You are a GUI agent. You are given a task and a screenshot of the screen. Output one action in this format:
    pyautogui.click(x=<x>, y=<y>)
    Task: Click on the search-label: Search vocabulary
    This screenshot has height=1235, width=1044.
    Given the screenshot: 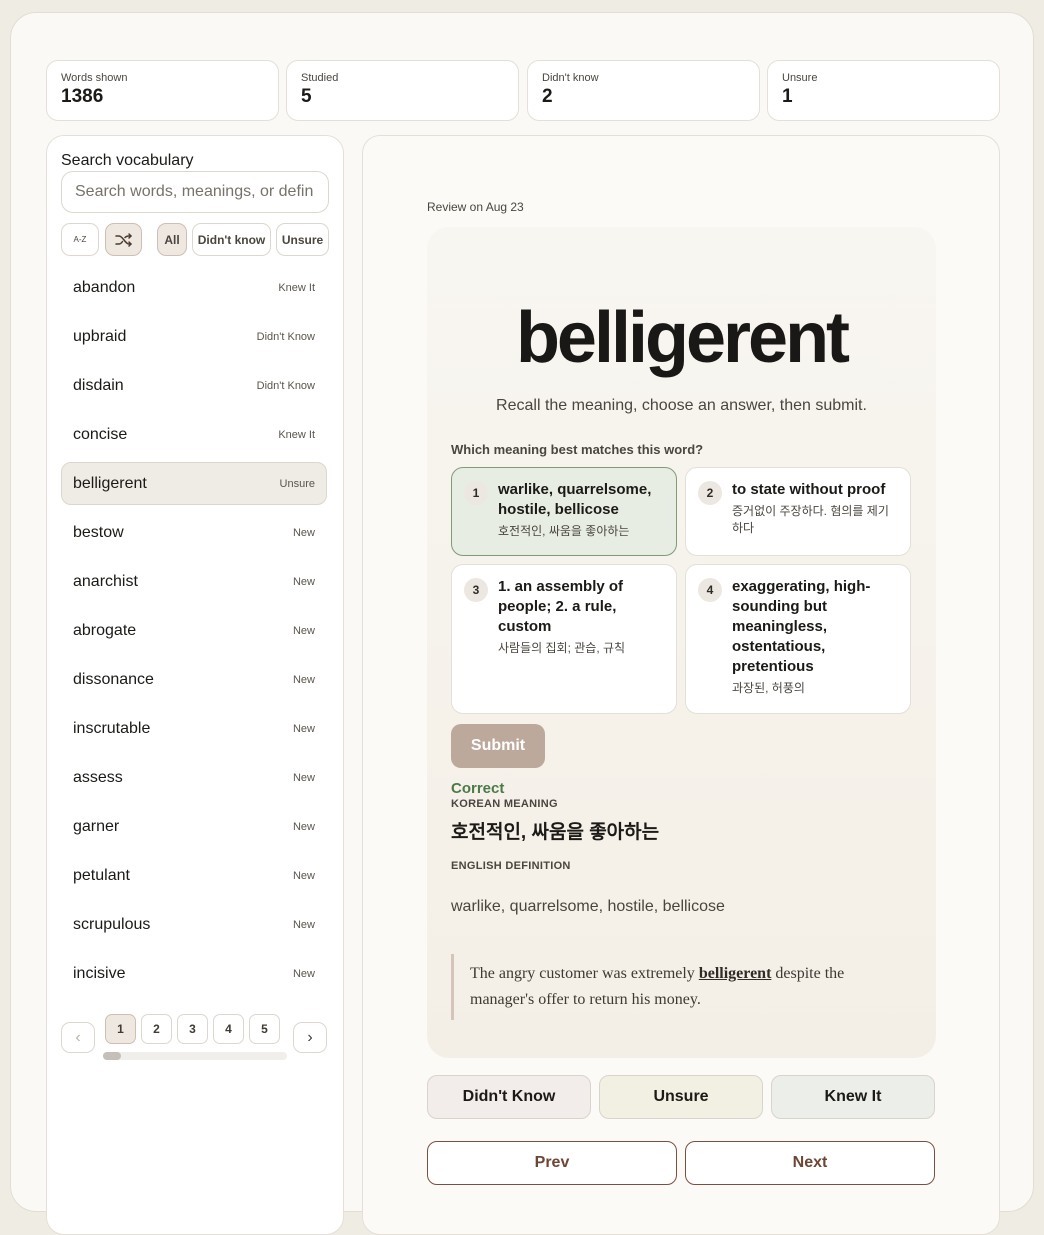 What is the action you would take?
    pyautogui.click(x=127, y=160)
    